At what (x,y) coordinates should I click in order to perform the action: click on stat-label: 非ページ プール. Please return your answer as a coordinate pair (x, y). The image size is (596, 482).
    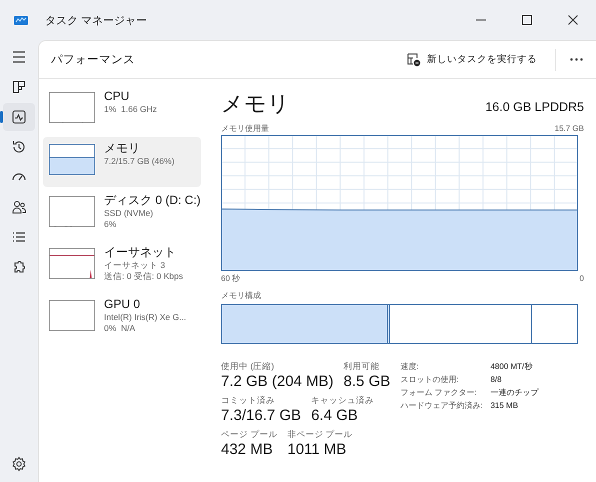
    Looking at the image, I should click on (320, 434).